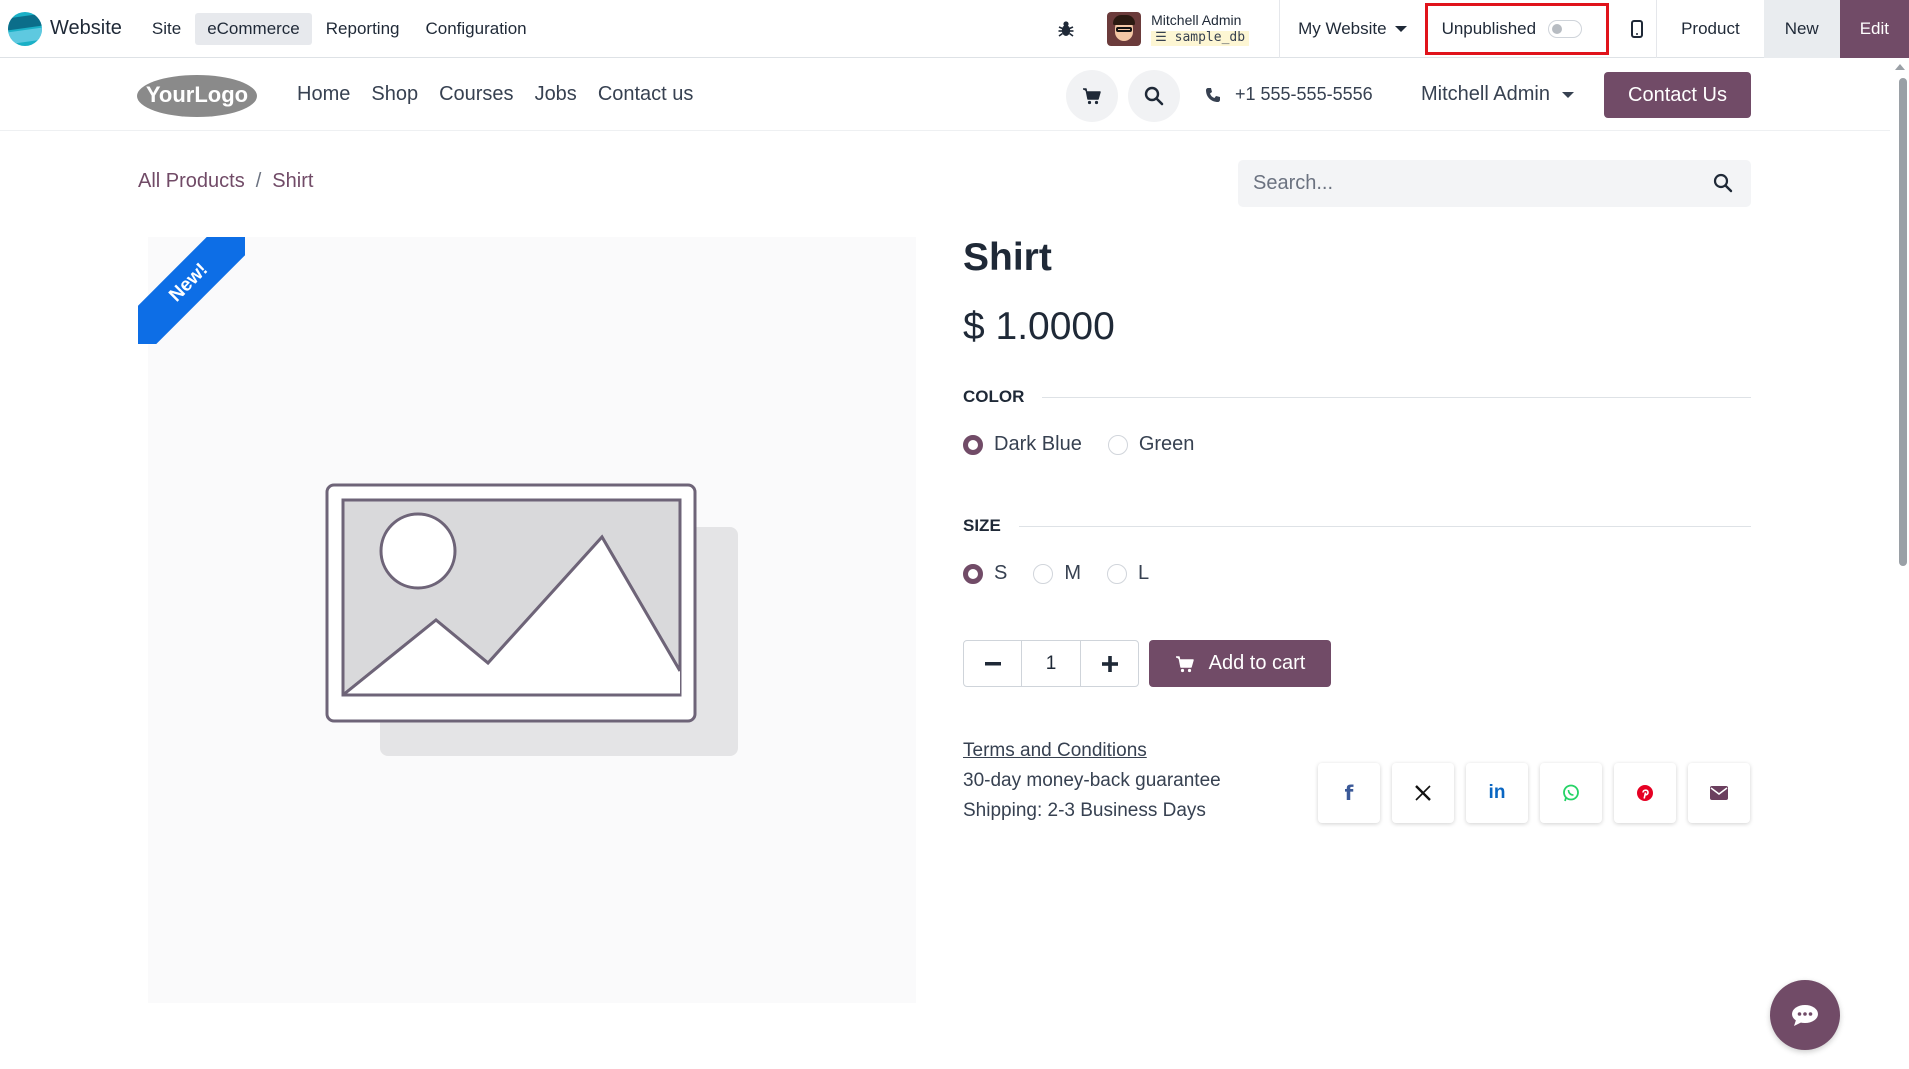  What do you see at coordinates (531, 619) in the screenshot?
I see `image-placeholder-icon` at bounding box center [531, 619].